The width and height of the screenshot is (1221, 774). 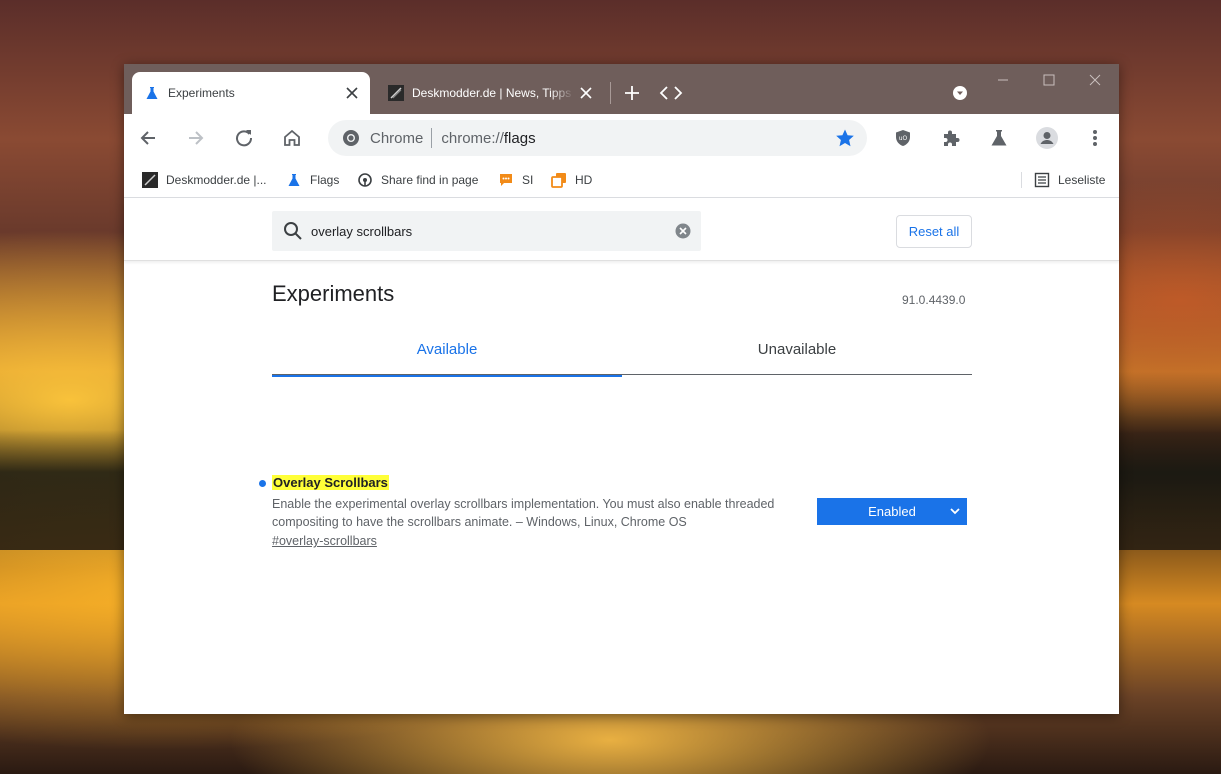 I want to click on bookmark-si: SI, so click(x=515, y=180).